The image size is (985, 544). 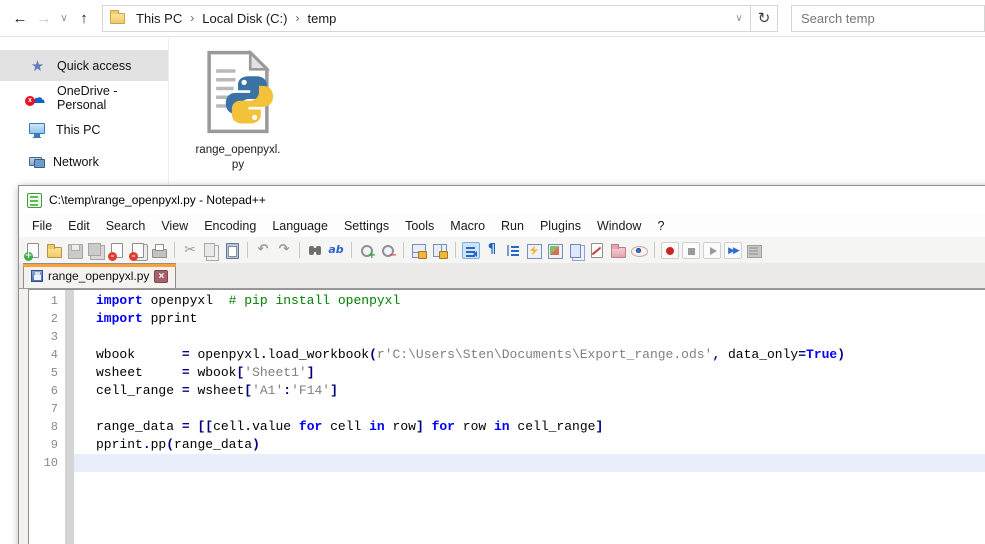 What do you see at coordinates (37, 129) in the screenshot?
I see `this-pc-icon` at bounding box center [37, 129].